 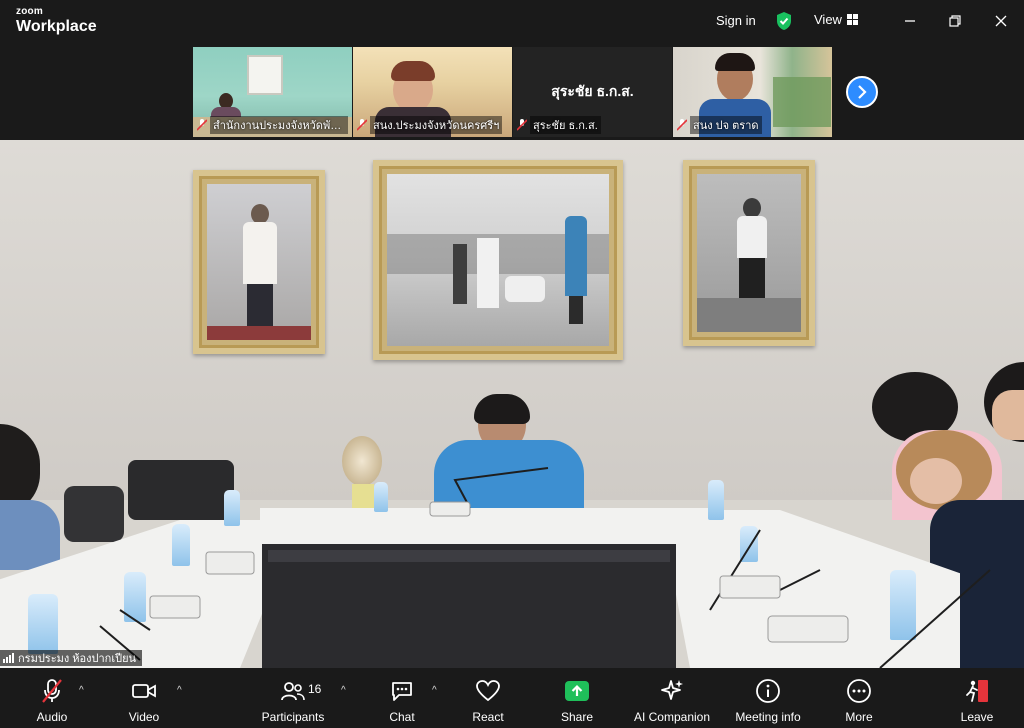 What do you see at coordinates (315, 689) in the screenshot?
I see `participants-count-badge: 16` at bounding box center [315, 689].